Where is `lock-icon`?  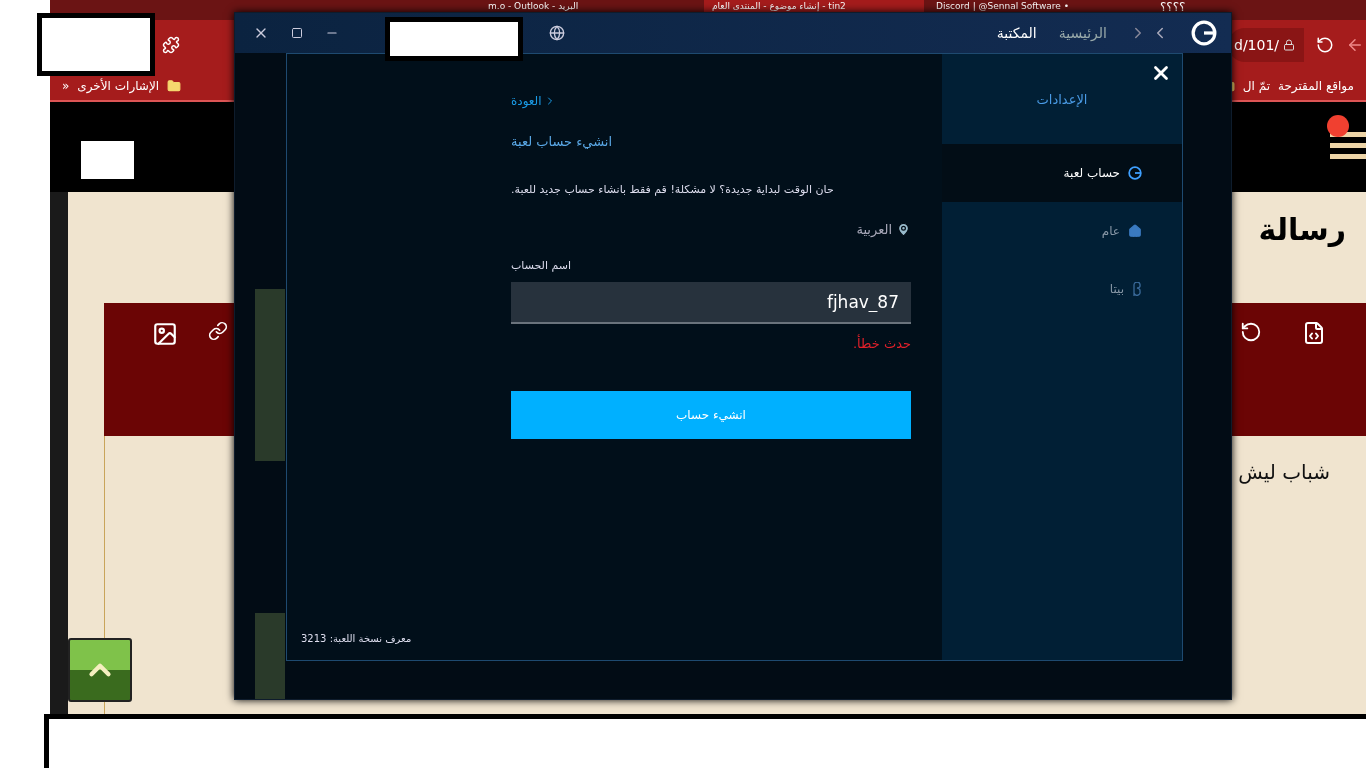
lock-icon is located at coordinates (1289, 45).